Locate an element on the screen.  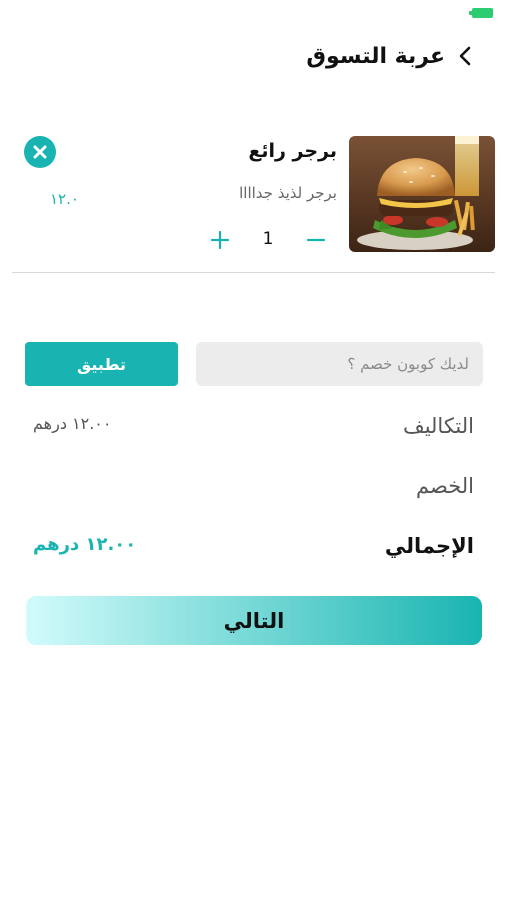
quantity-stepper: 1 is located at coordinates (267, 241).